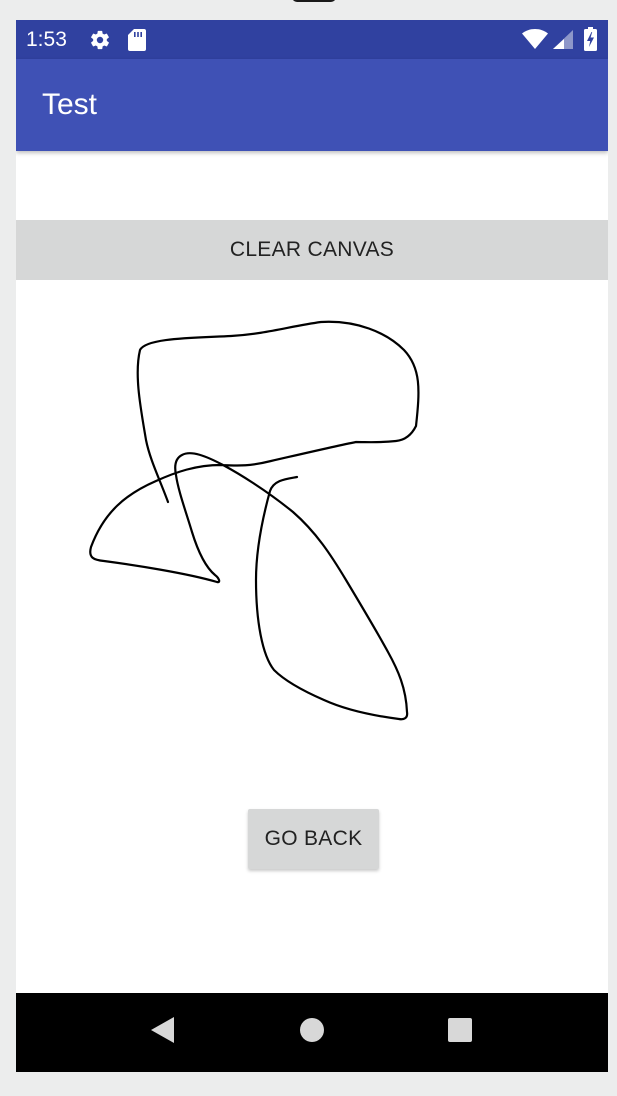 Image resolution: width=617 pixels, height=1096 pixels. I want to click on nav-back-button, so click(163, 1032).